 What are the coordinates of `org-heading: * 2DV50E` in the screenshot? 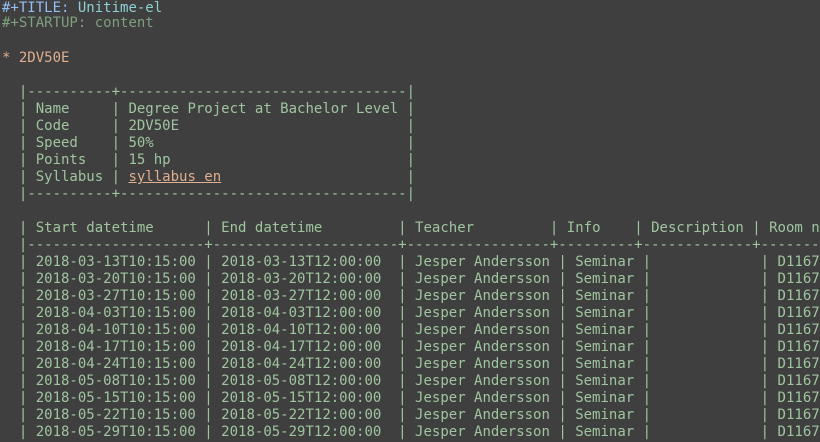 It's located at (35, 58).